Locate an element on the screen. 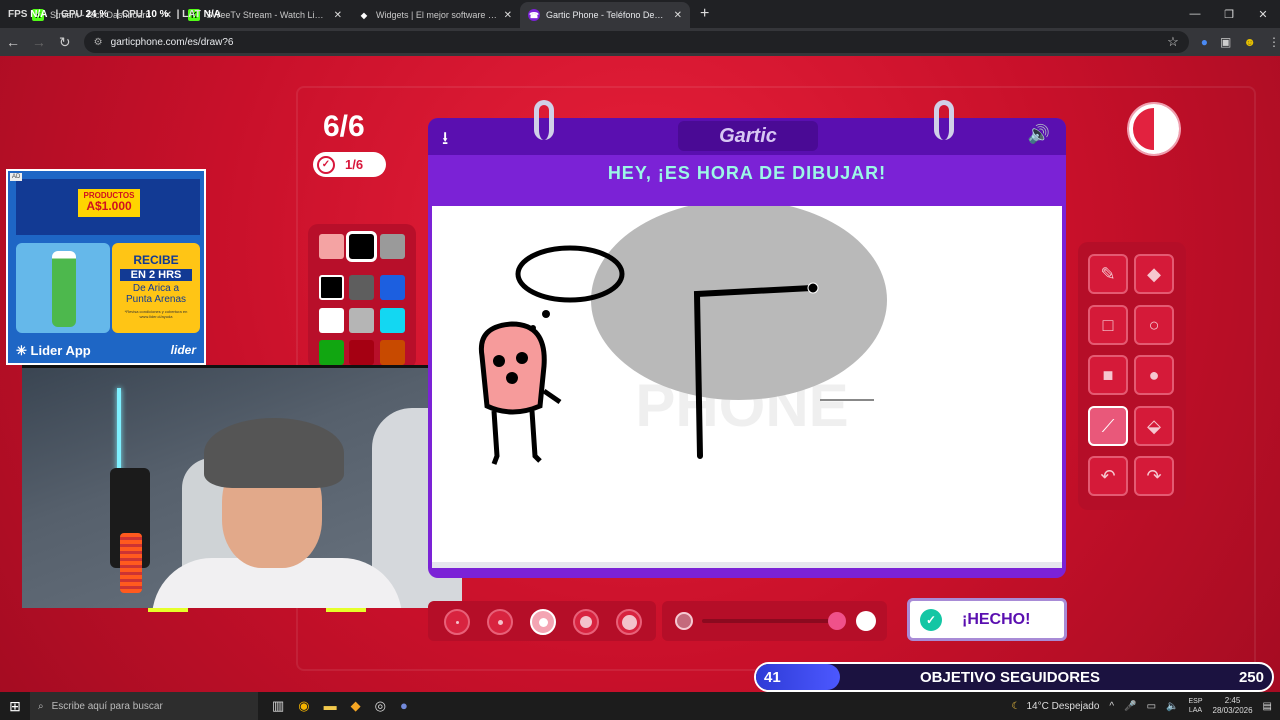 The image size is (1280, 720). color-swatch-selected is located at coordinates (361, 246).